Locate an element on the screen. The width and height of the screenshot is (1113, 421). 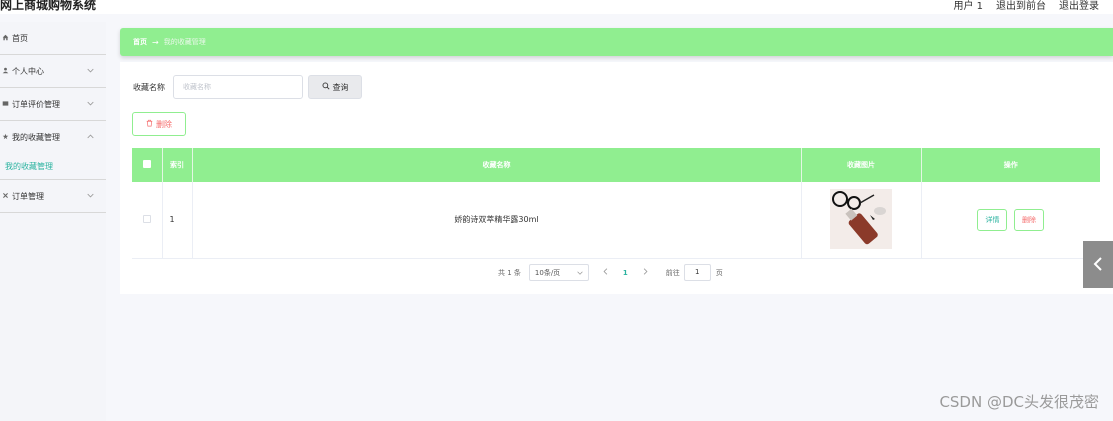
page-unit-label: 页 is located at coordinates (719, 272).